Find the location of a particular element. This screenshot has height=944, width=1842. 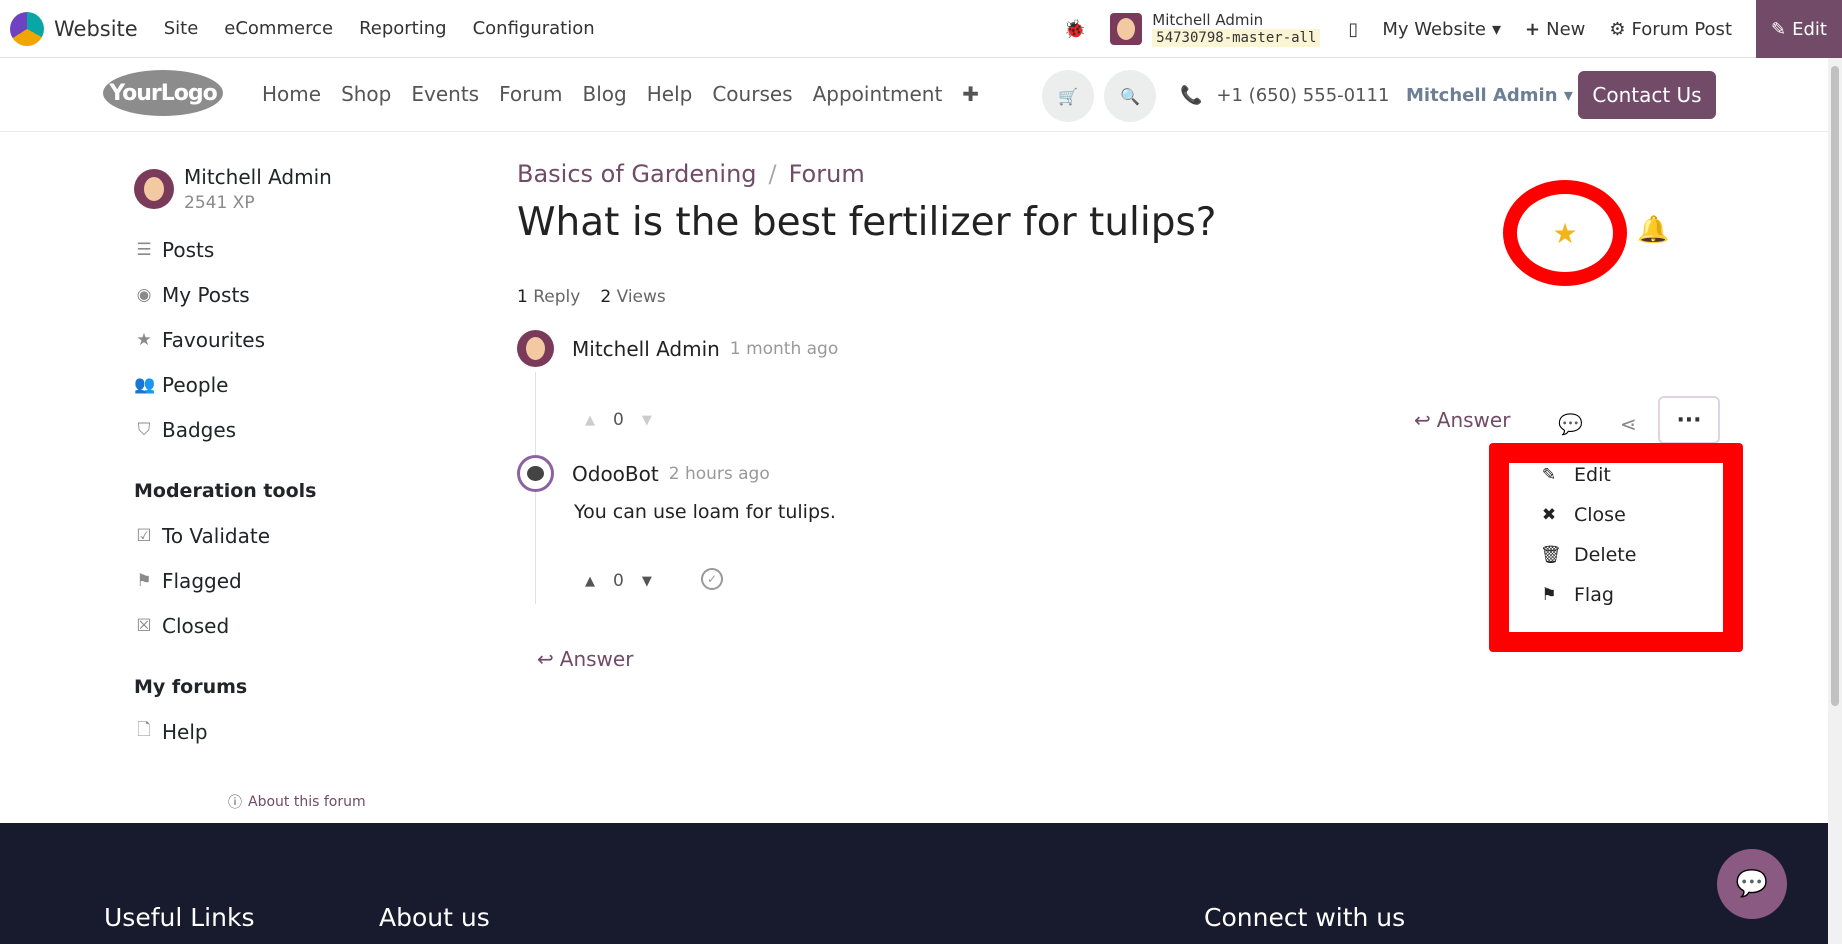

ellipsis-icon: ··· is located at coordinates (1689, 420).